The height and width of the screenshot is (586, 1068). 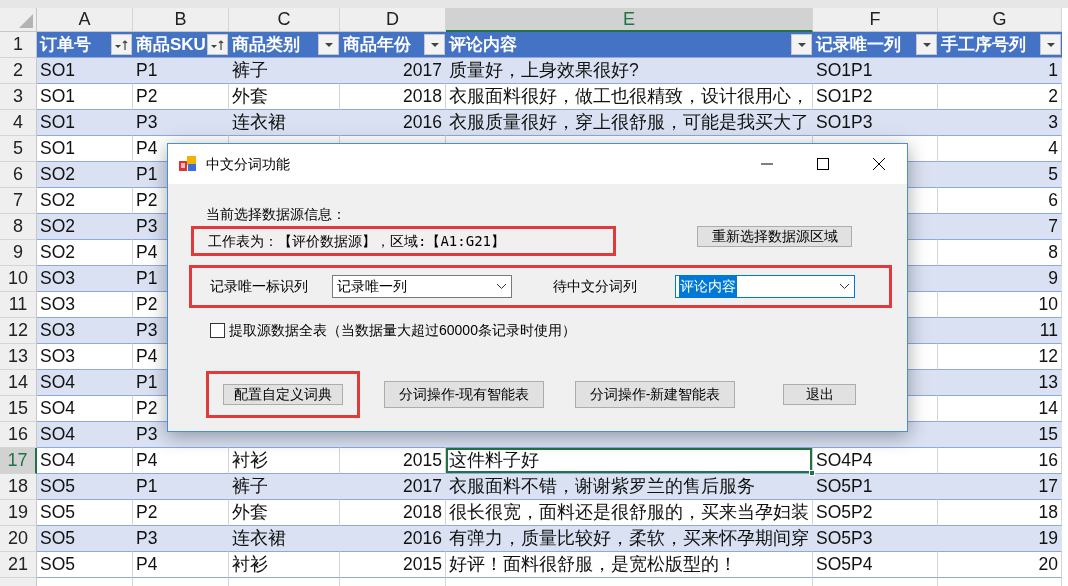 I want to click on column-title: 商品年份, so click(x=377, y=44).